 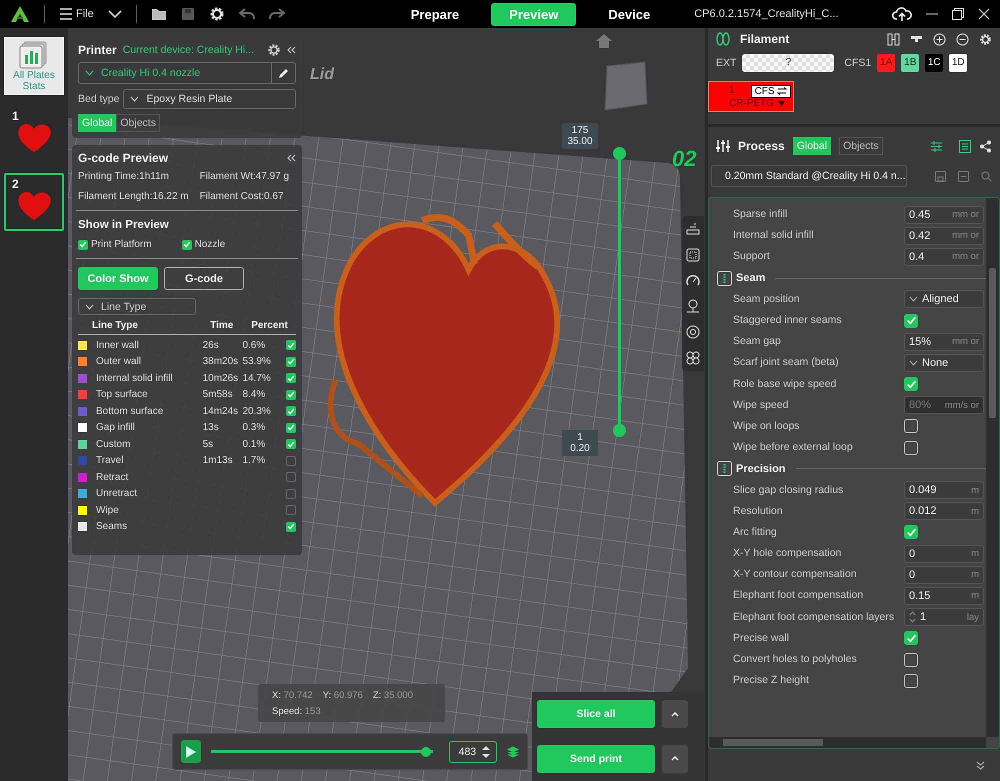 What do you see at coordinates (788, 490) in the screenshot?
I see `setting-label: Slice gap closing radius` at bounding box center [788, 490].